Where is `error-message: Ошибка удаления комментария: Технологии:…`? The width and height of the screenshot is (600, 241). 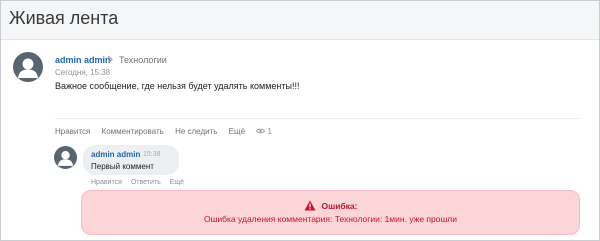 error-message: Ошибка удаления комментария: Технологии:… is located at coordinates (330, 219).